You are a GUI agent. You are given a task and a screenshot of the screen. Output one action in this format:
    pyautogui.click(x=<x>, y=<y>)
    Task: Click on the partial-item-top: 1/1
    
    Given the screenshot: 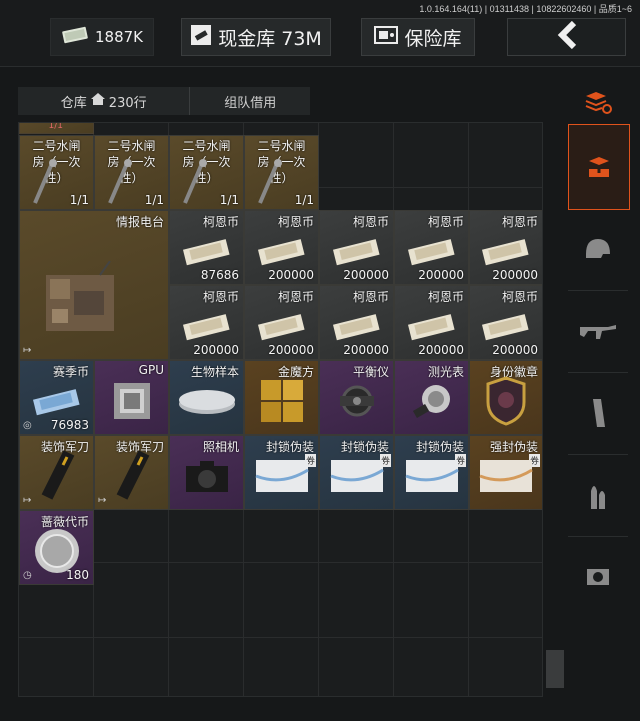 What is the action you would take?
    pyautogui.click(x=56, y=128)
    